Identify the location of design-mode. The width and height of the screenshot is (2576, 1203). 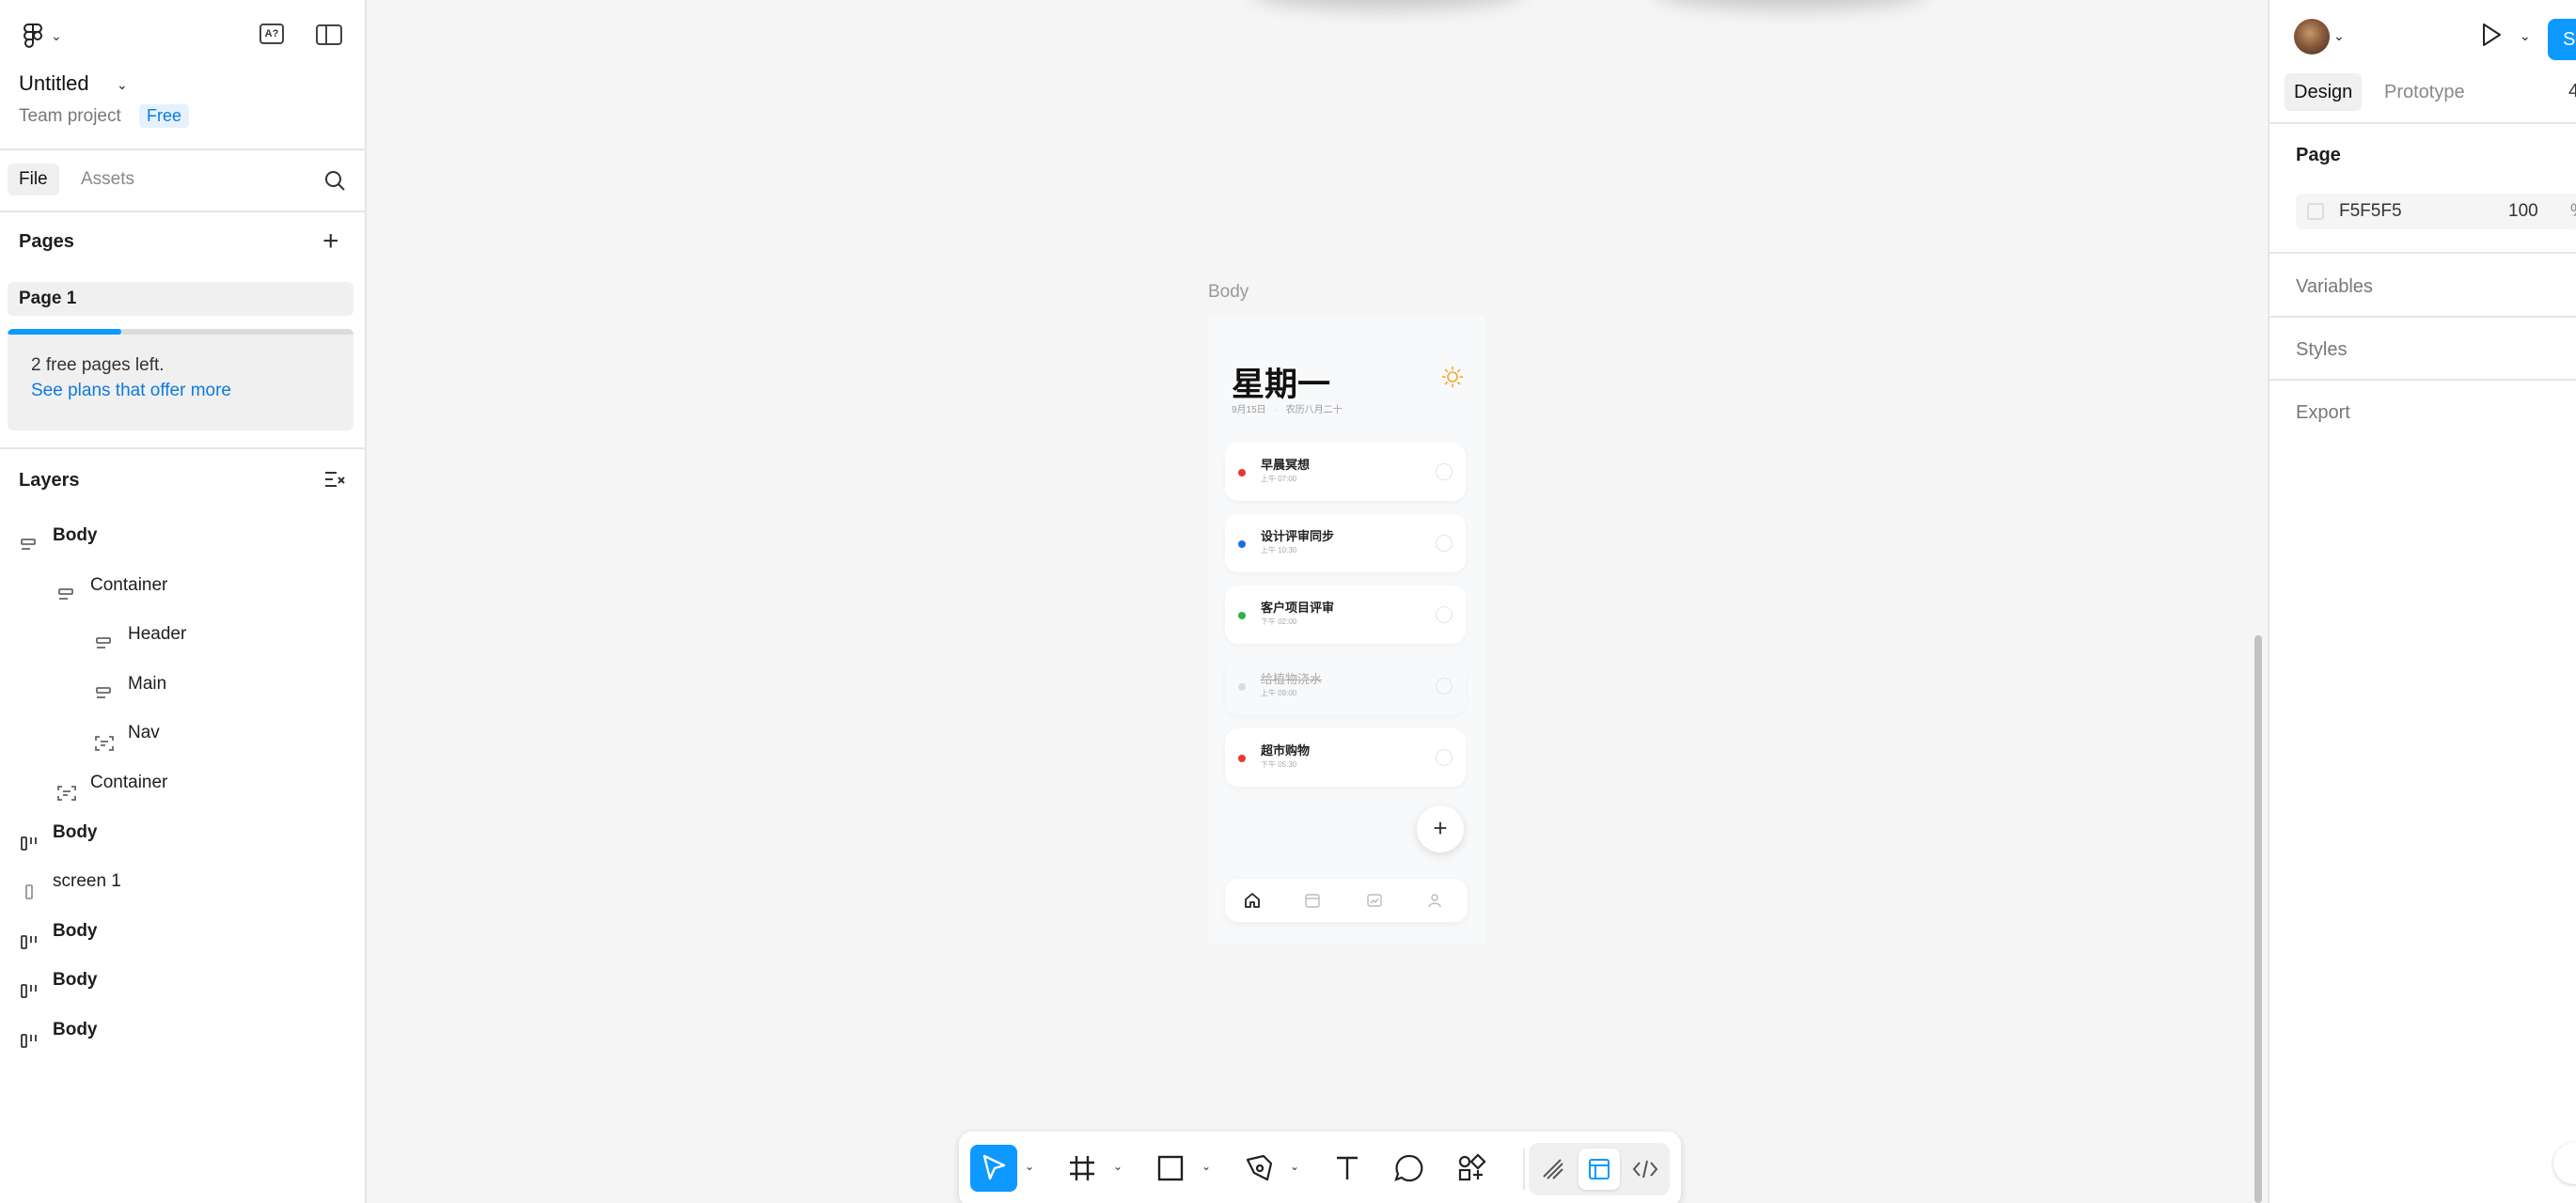
(1599, 1169).